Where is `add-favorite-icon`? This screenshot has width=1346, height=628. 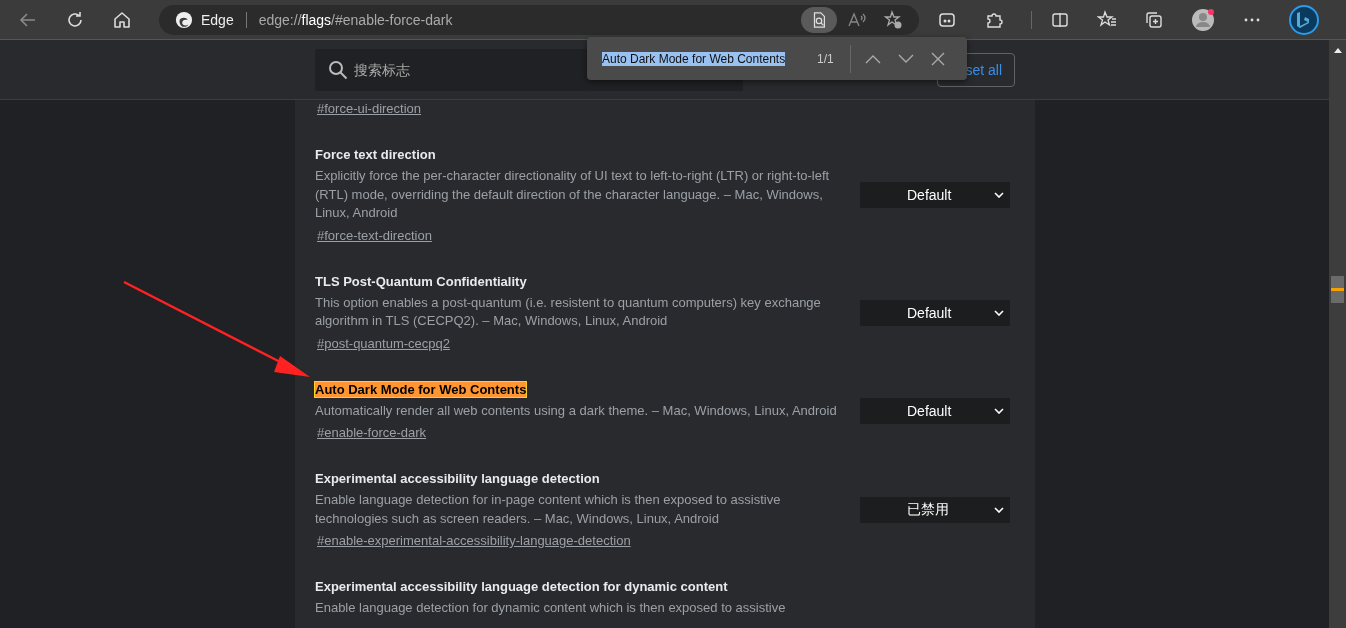 add-favorite-icon is located at coordinates (893, 19).